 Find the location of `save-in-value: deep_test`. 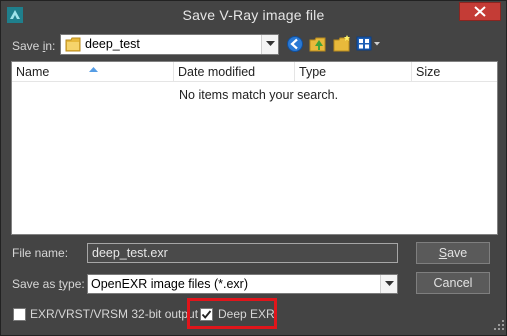

save-in-value: deep_test is located at coordinates (112, 44).